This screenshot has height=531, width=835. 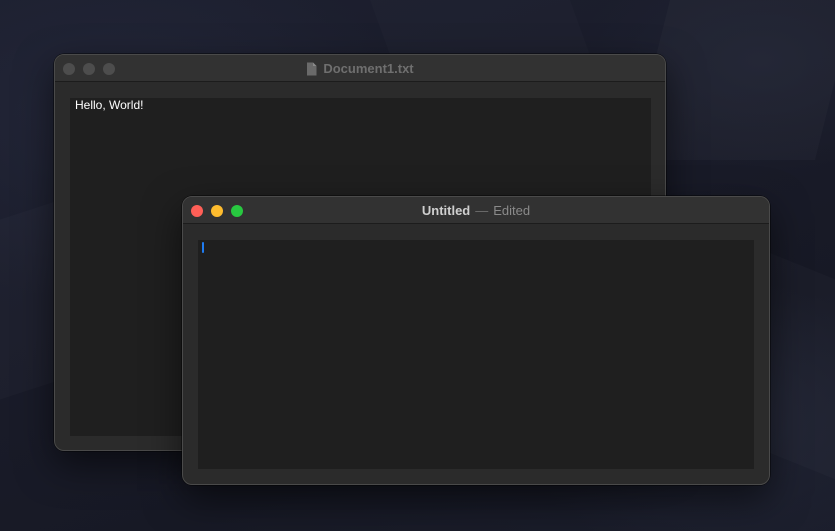 I want to click on document-text: Hello, World!, so click(x=109, y=105).